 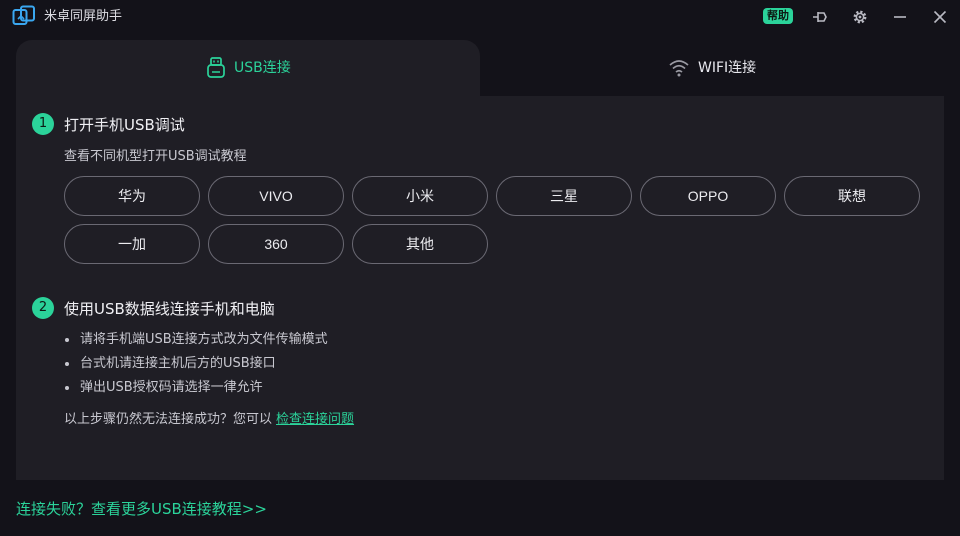 What do you see at coordinates (262, 68) in the screenshot?
I see `tab-usb-label: USB连接` at bounding box center [262, 68].